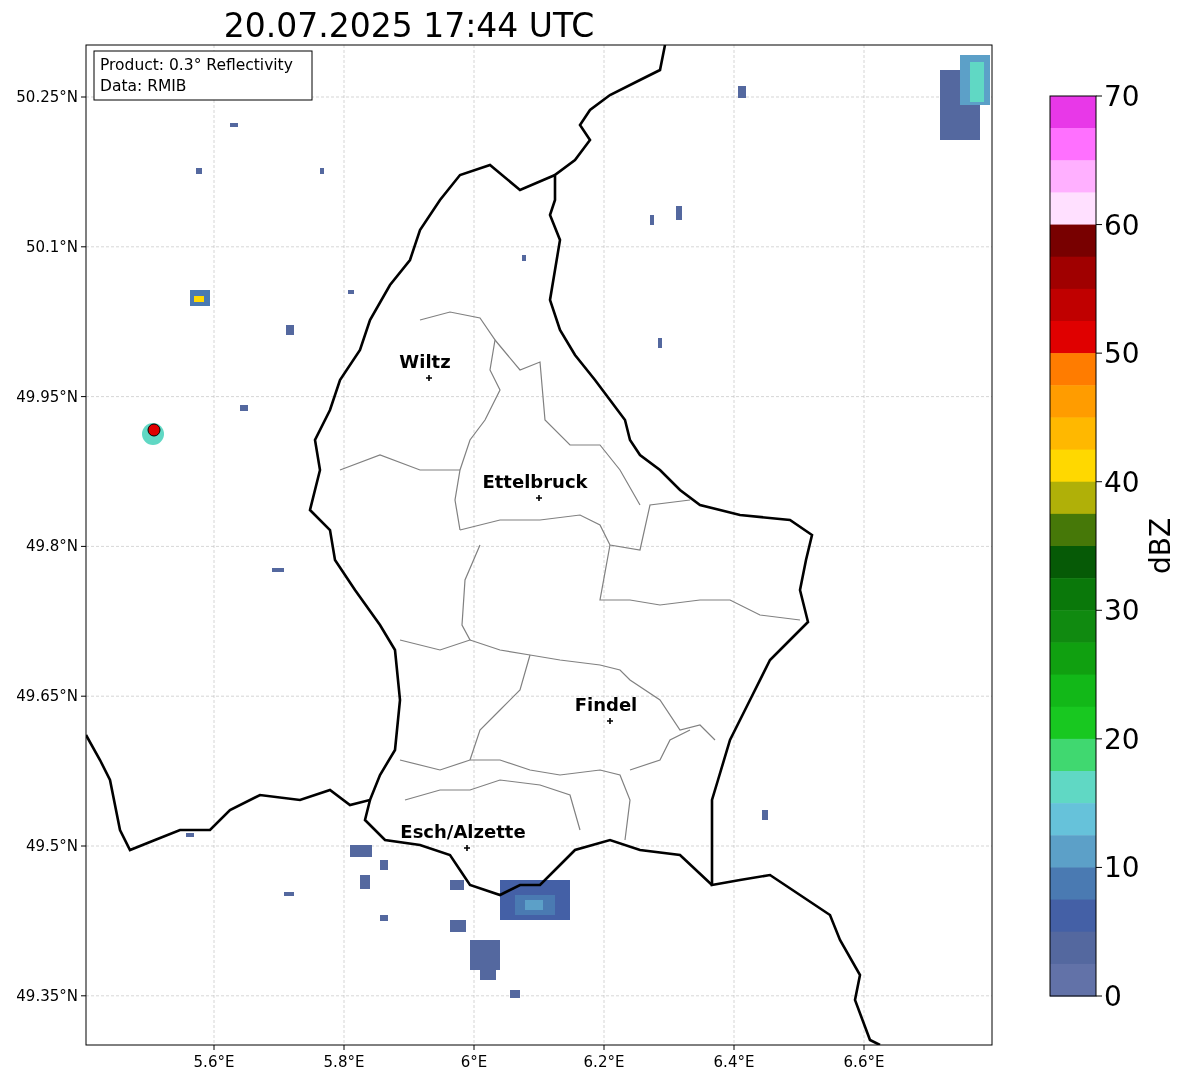  I want to click on legend-text: Product: 0.3° Reflectivity, so click(196, 65).